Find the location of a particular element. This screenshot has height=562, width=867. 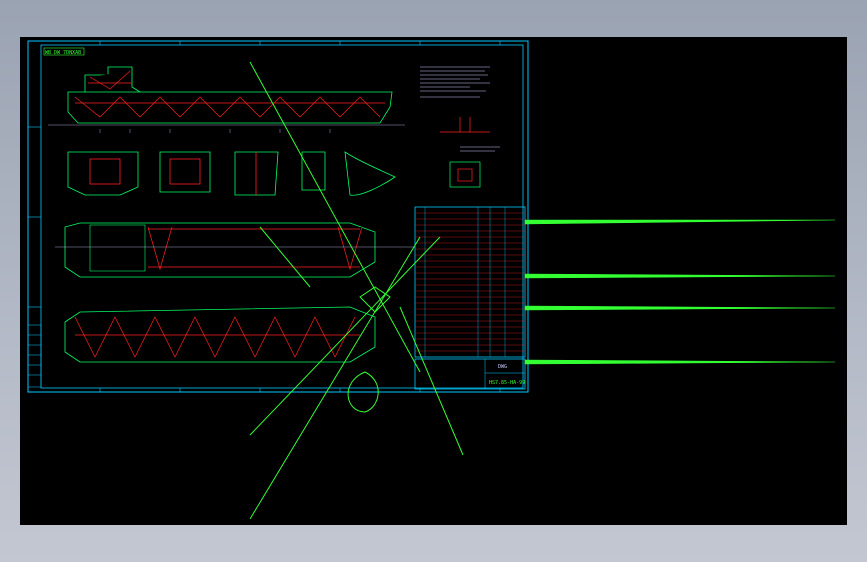

title-block: DWG HS7.85-HA-99 is located at coordinates (470, 374).